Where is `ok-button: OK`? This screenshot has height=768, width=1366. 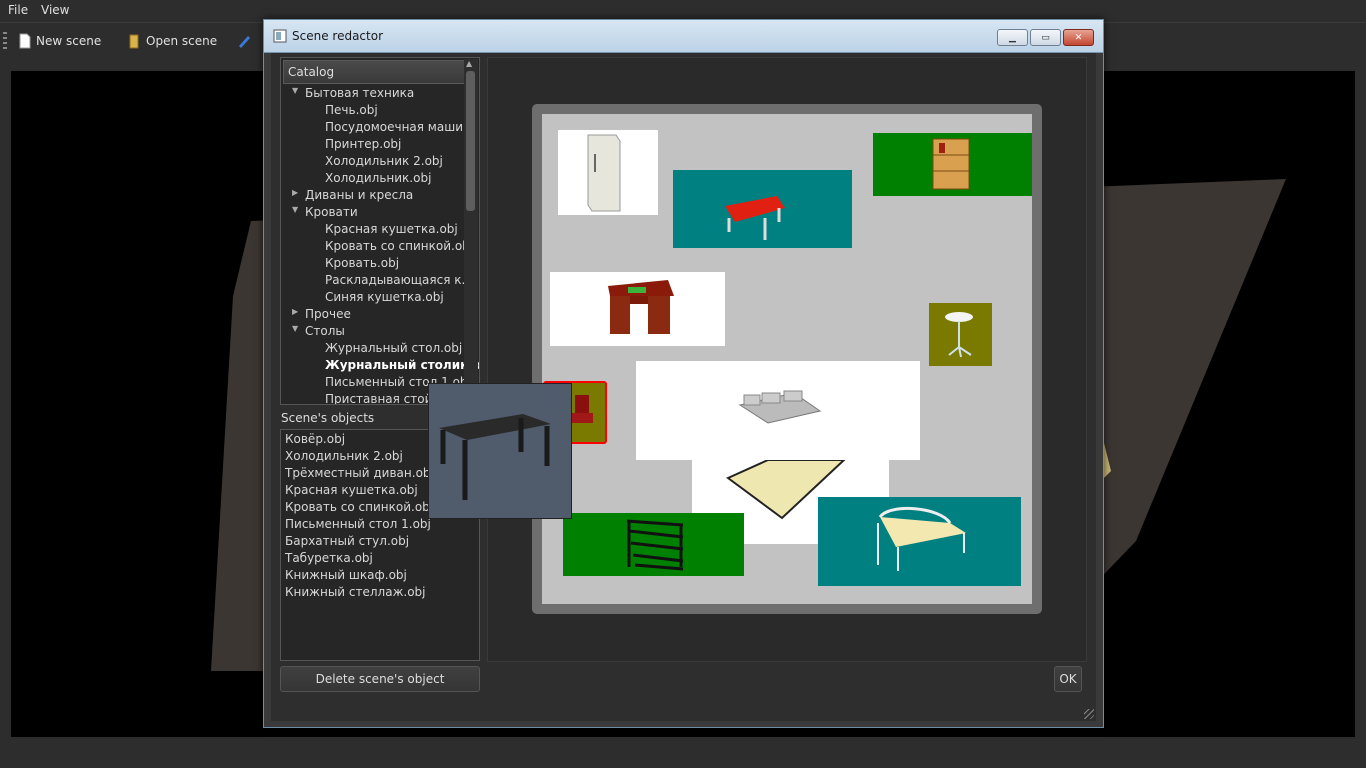 ok-button: OK is located at coordinates (1068, 679).